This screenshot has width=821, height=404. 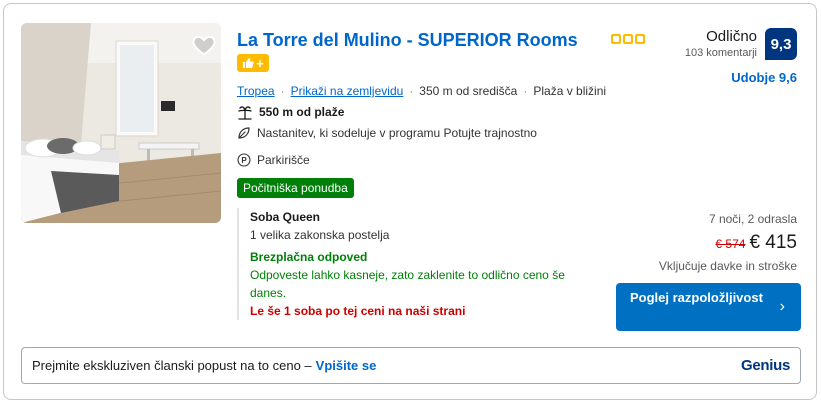 What do you see at coordinates (320, 235) in the screenshot?
I see `bed-type: 1 velika zakonska postelja` at bounding box center [320, 235].